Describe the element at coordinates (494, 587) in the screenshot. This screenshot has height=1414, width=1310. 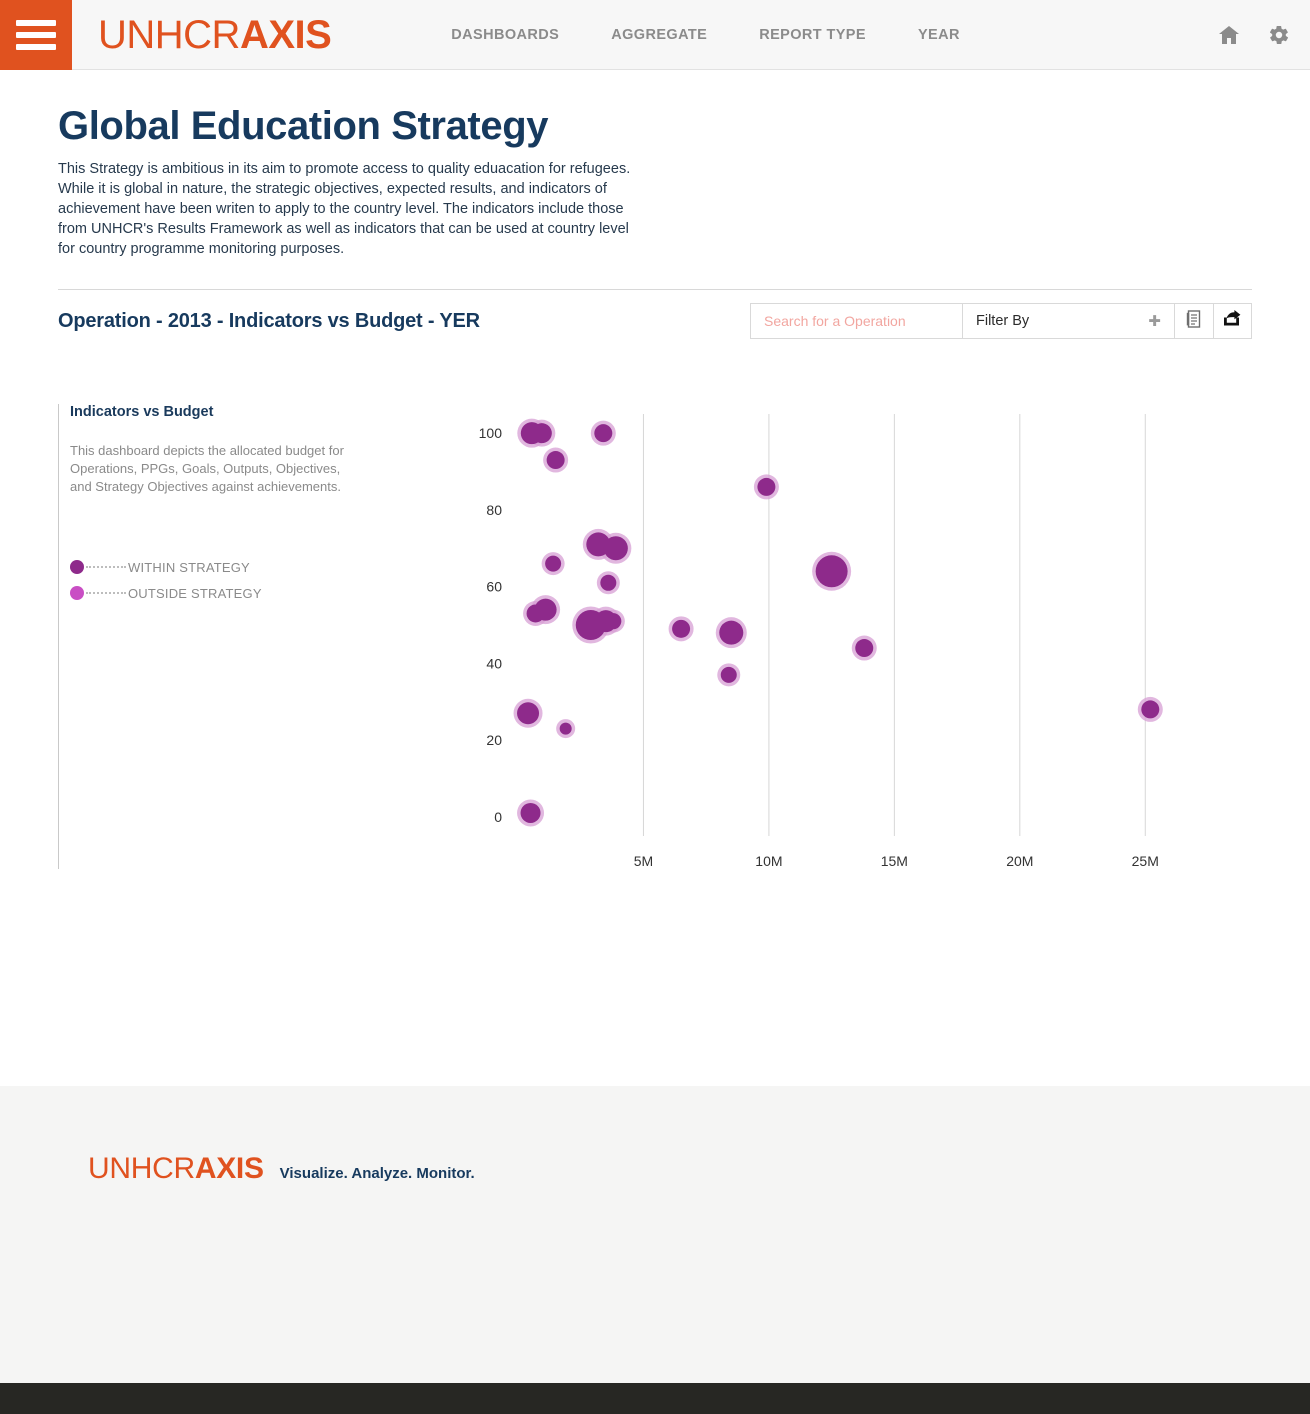
I see `y-axis-tick-label: 60` at that location.